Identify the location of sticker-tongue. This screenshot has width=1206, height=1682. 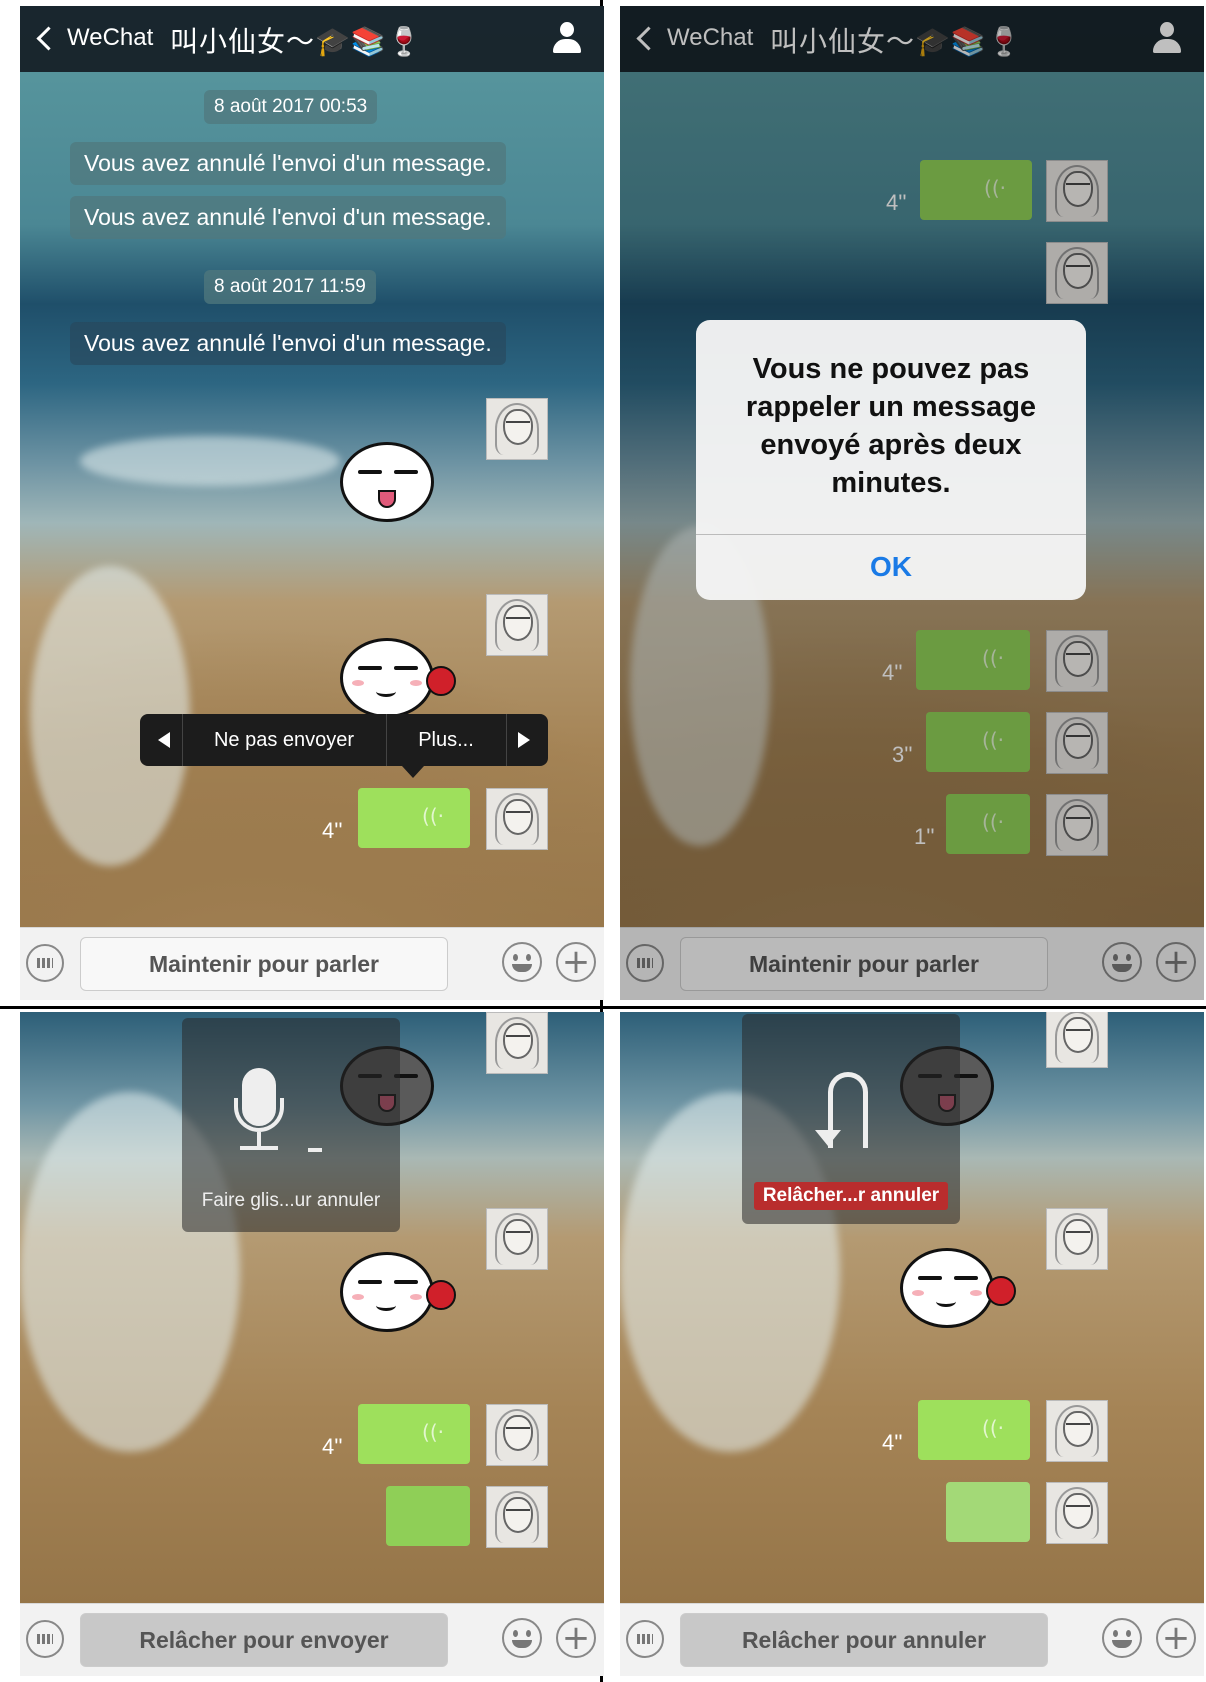
(388, 484).